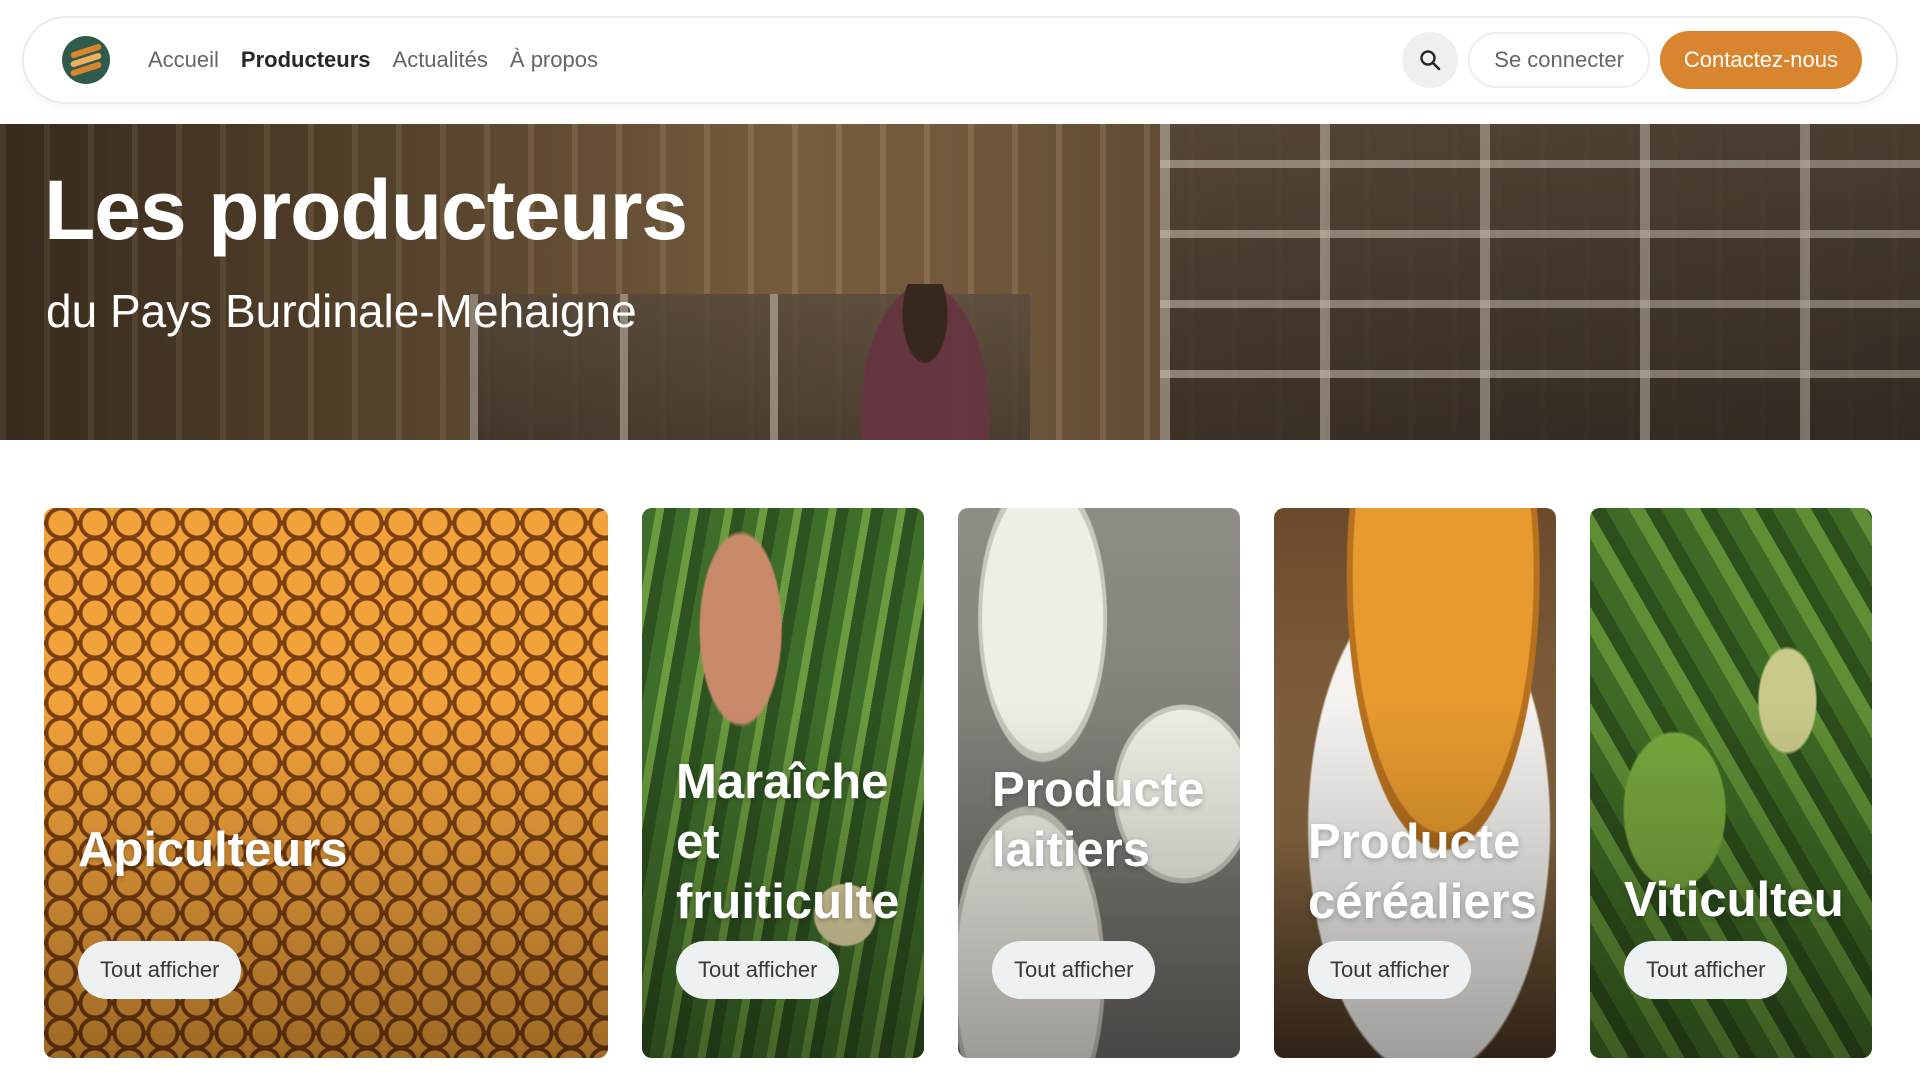 This screenshot has height=1080, width=1920. What do you see at coordinates (306, 60) in the screenshot?
I see `nav-link-producteurs: Producteurs` at bounding box center [306, 60].